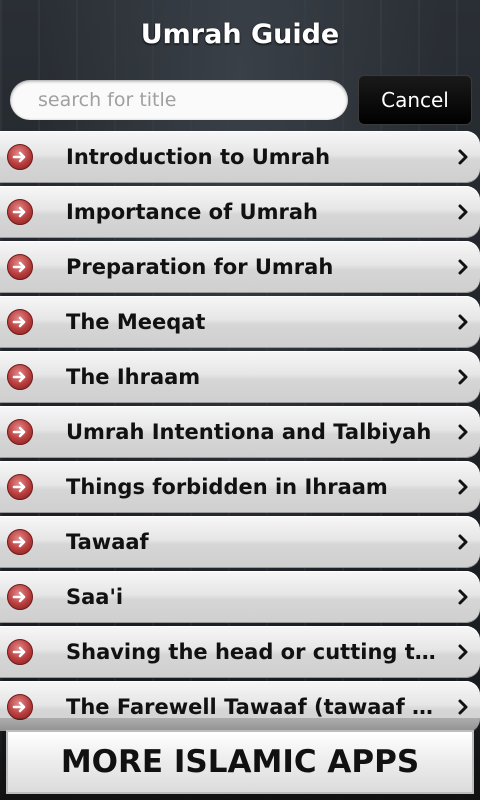  What do you see at coordinates (95, 597) in the screenshot?
I see `list-item-label: Saa'i` at bounding box center [95, 597].